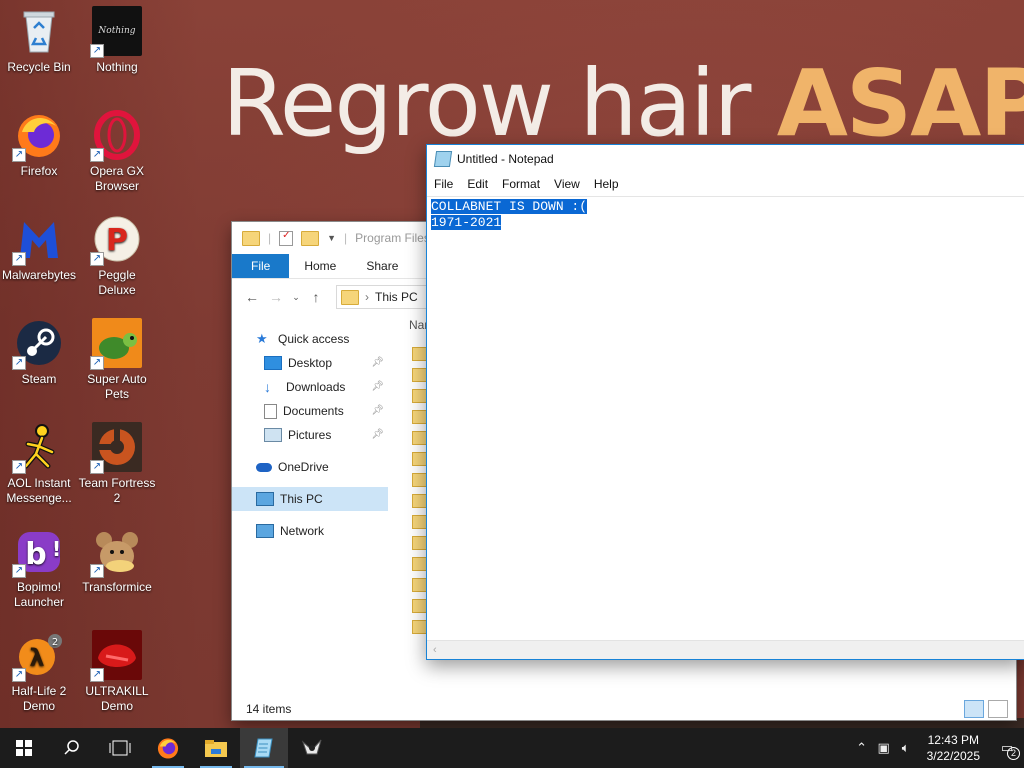 The width and height of the screenshot is (1024, 768). I want to click on tab-file: File, so click(261, 266).